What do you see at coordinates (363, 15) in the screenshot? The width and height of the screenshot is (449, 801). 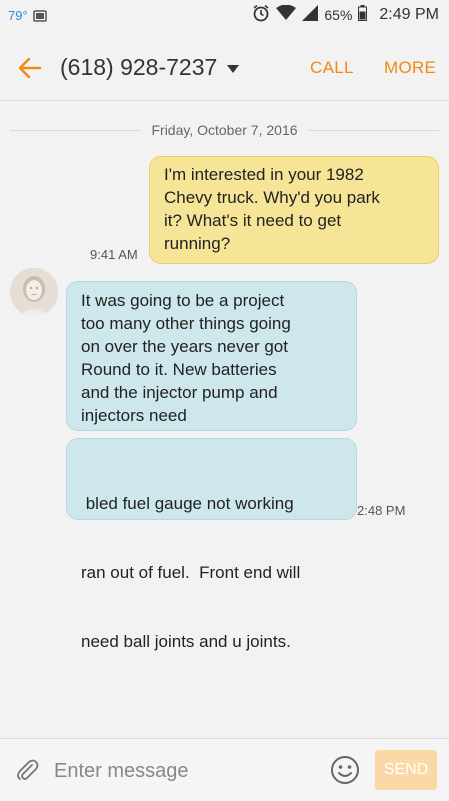 I see `battery-icon` at bounding box center [363, 15].